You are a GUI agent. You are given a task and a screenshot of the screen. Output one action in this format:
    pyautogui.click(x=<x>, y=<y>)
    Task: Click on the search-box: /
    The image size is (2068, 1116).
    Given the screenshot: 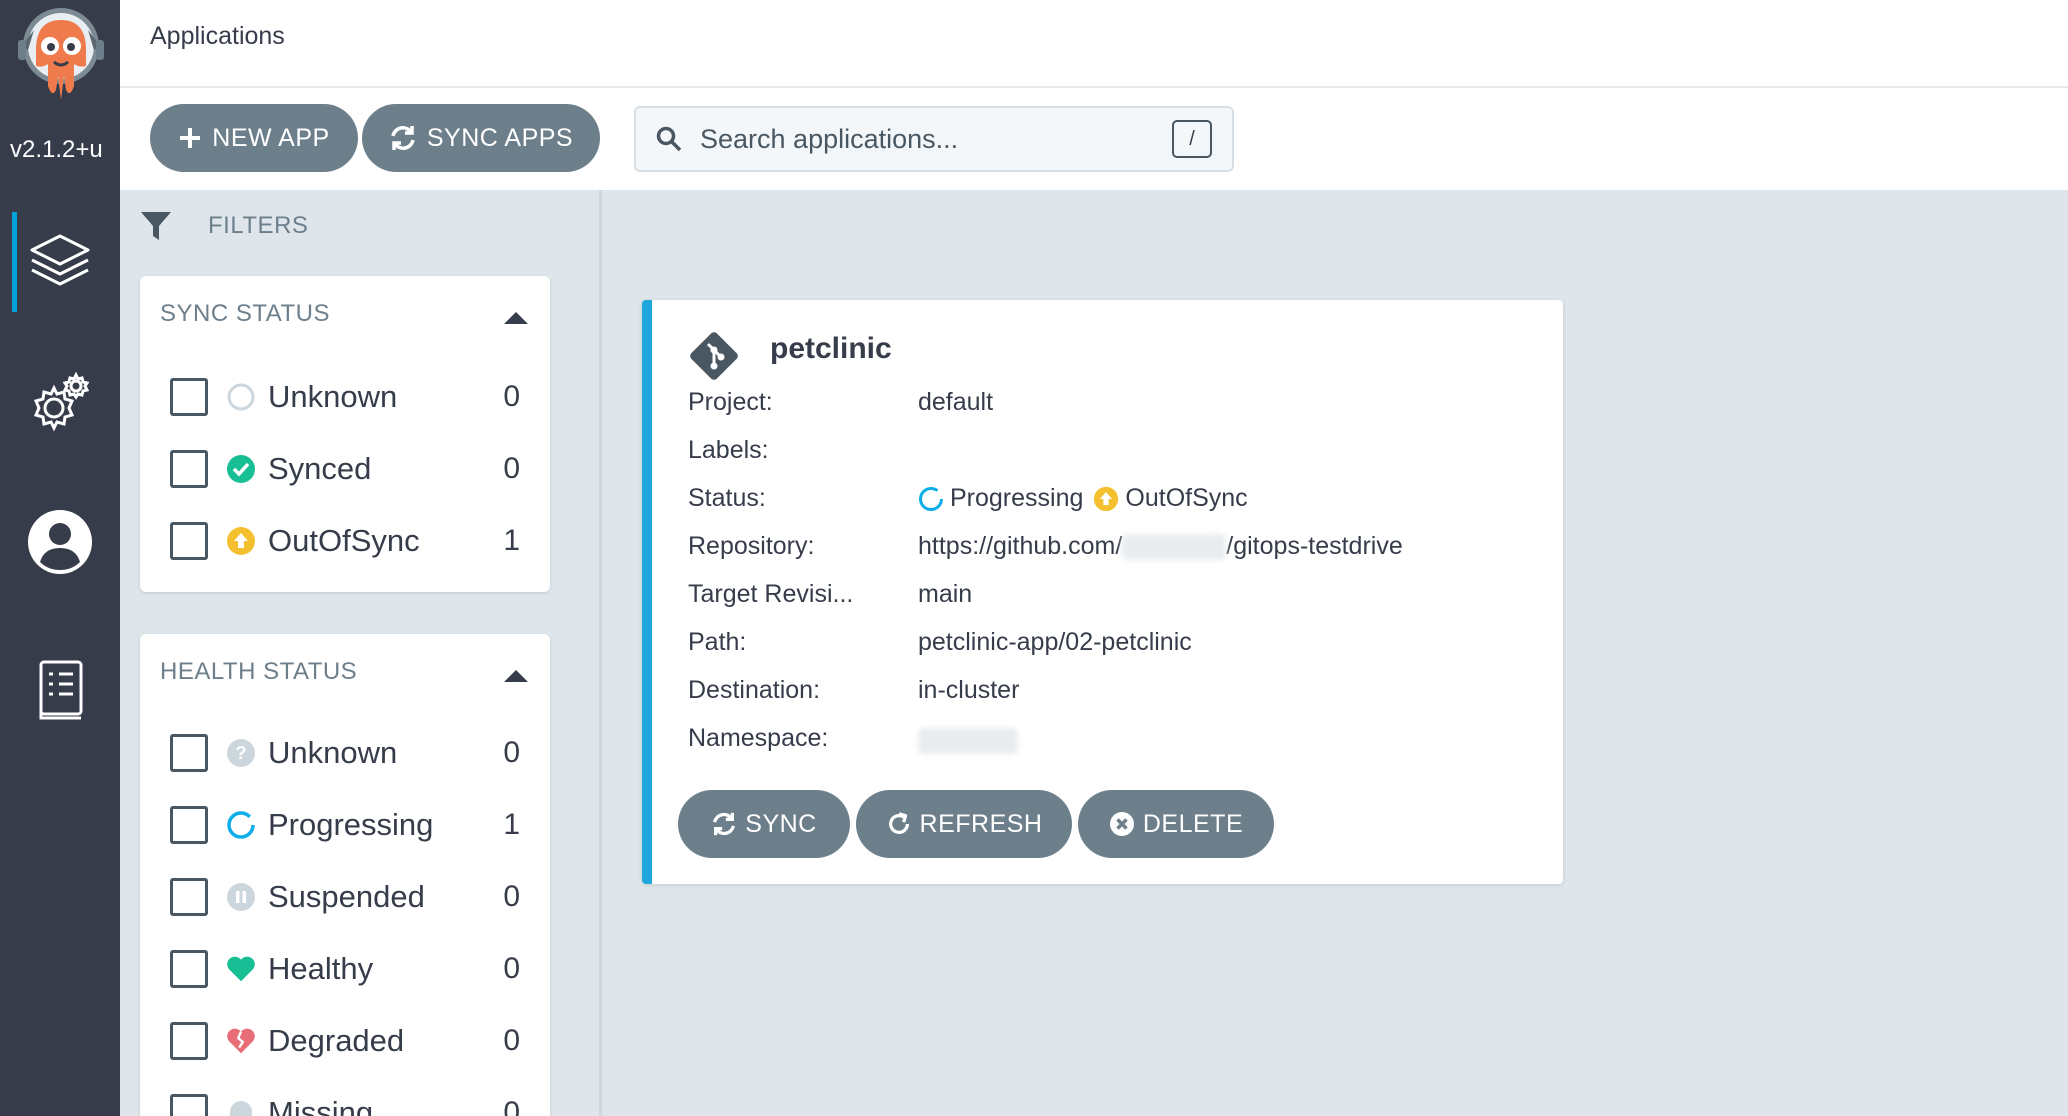 What is the action you would take?
    pyautogui.click(x=934, y=139)
    